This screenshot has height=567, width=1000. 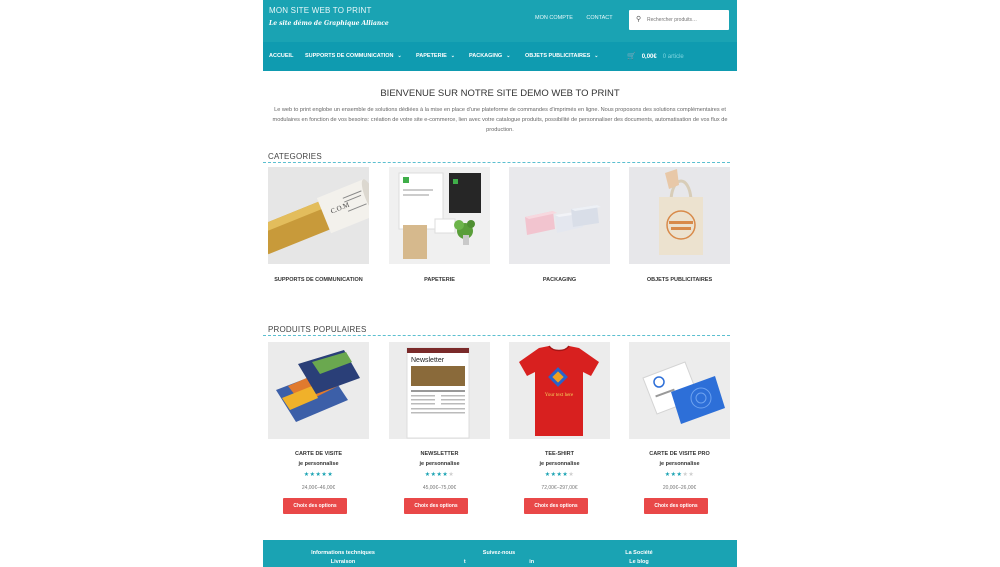 What do you see at coordinates (638, 19) in the screenshot?
I see `search-icon: ⚲` at bounding box center [638, 19].